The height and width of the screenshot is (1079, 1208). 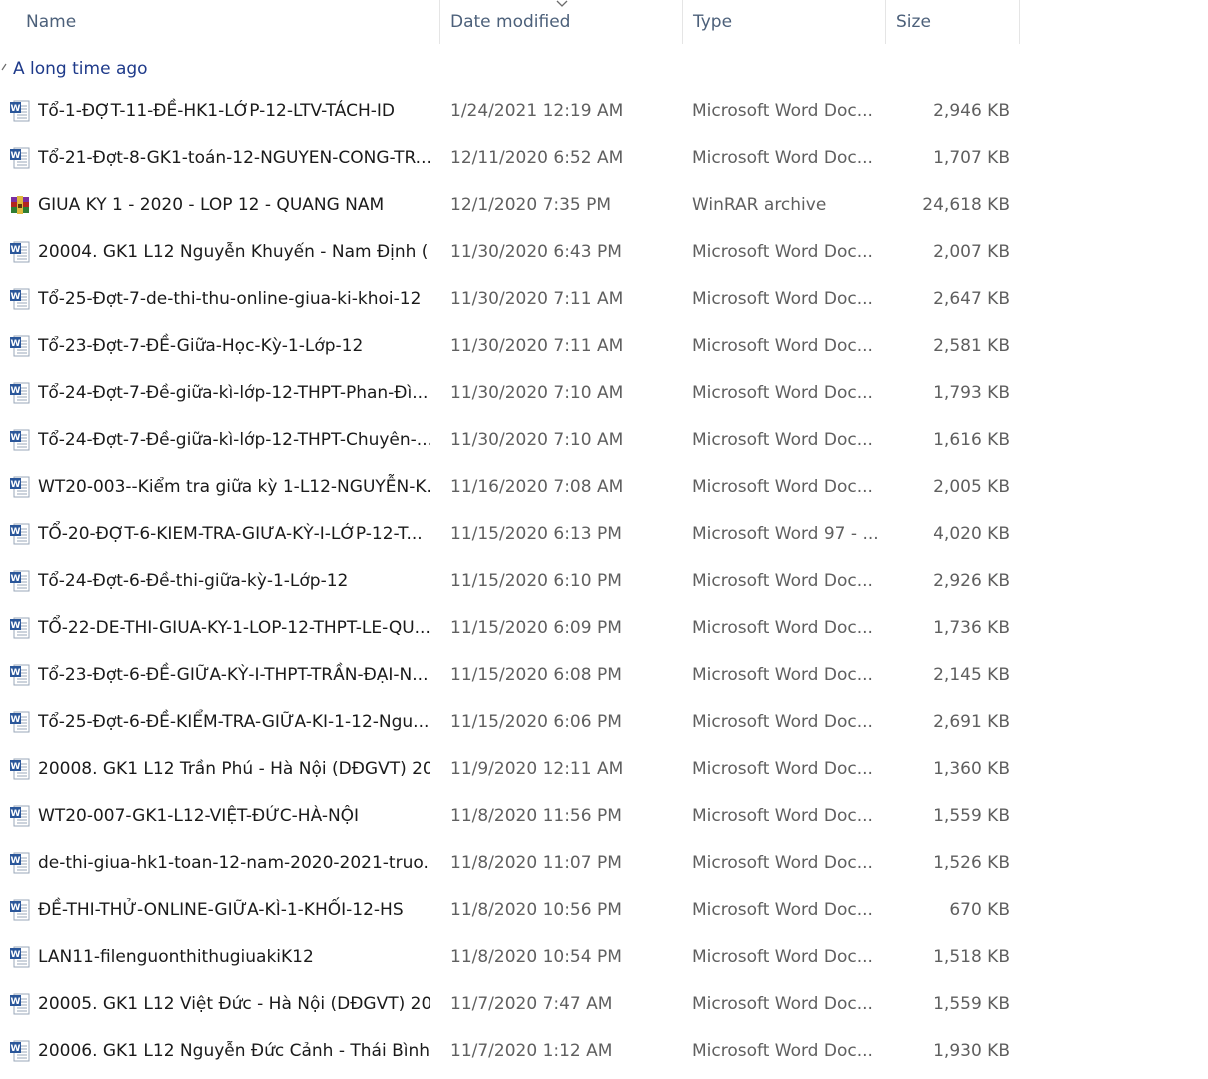 What do you see at coordinates (176, 957) in the screenshot?
I see `file-name: LAN11-filenguonthithugiuakiK12` at bounding box center [176, 957].